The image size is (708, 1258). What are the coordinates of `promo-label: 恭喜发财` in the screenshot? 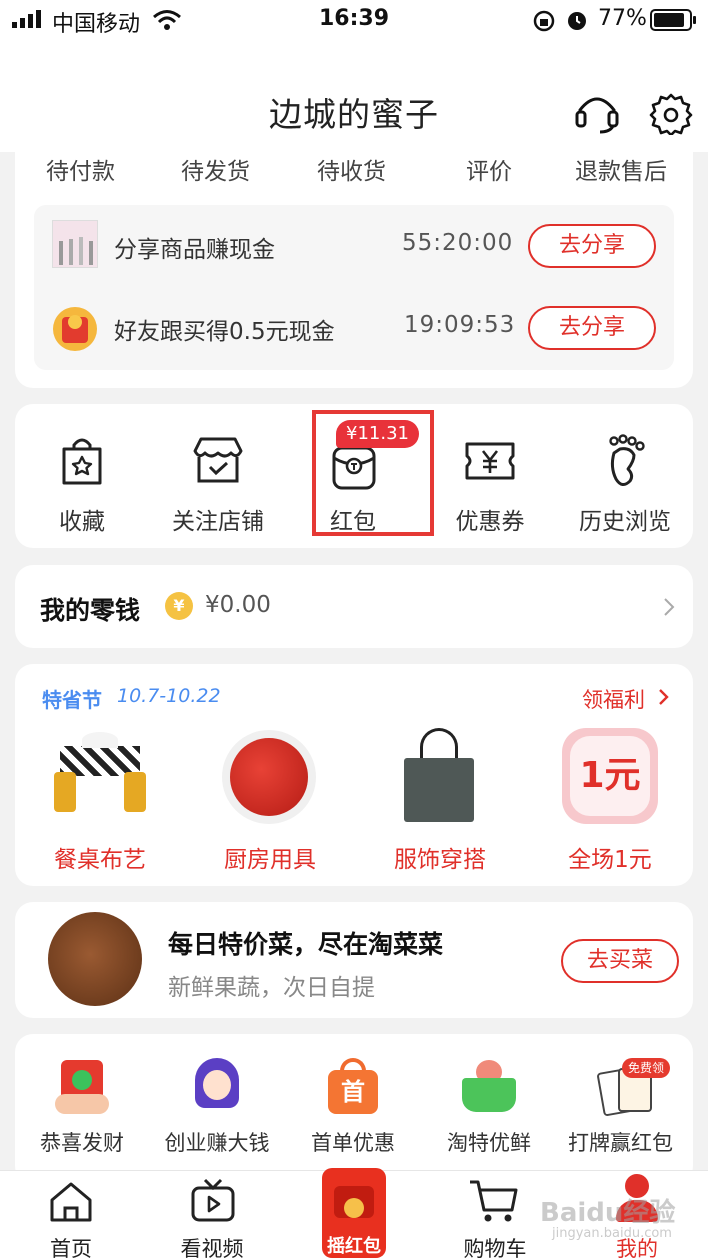 It's located at (82, 1142).